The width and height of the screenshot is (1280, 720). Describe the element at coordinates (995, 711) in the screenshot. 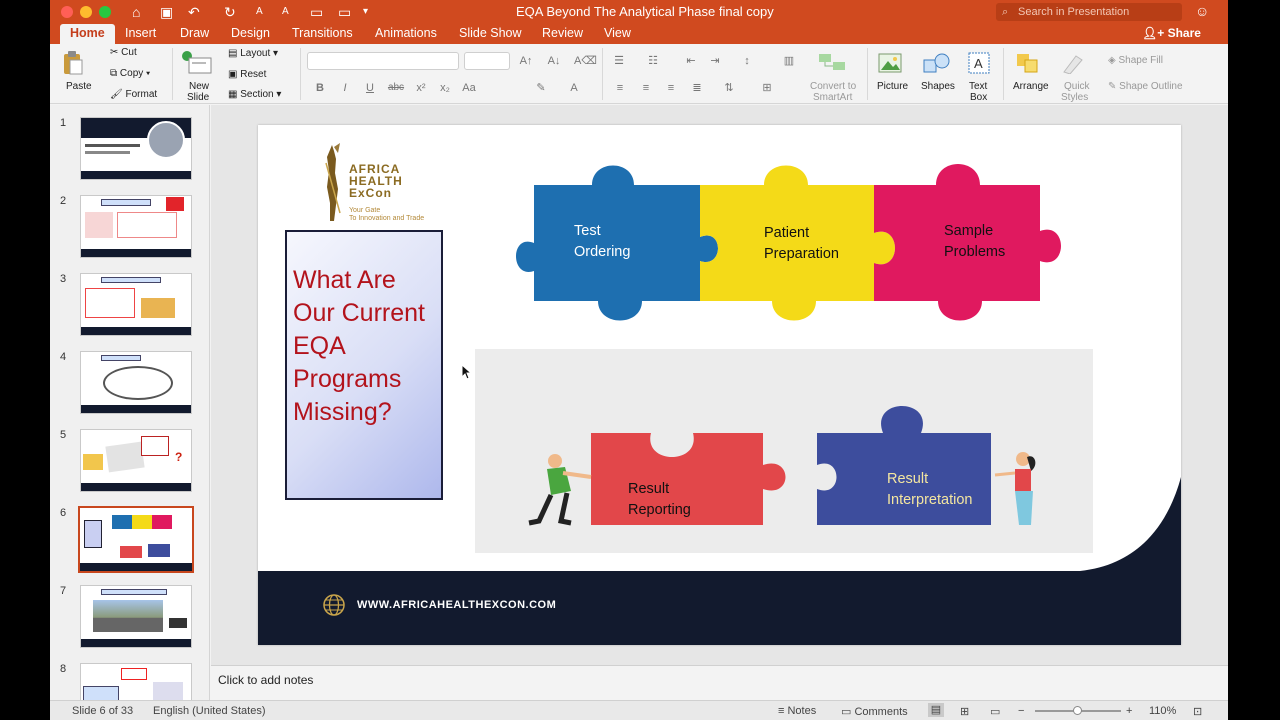

I see `slideshow-view-icon: ▭` at that location.